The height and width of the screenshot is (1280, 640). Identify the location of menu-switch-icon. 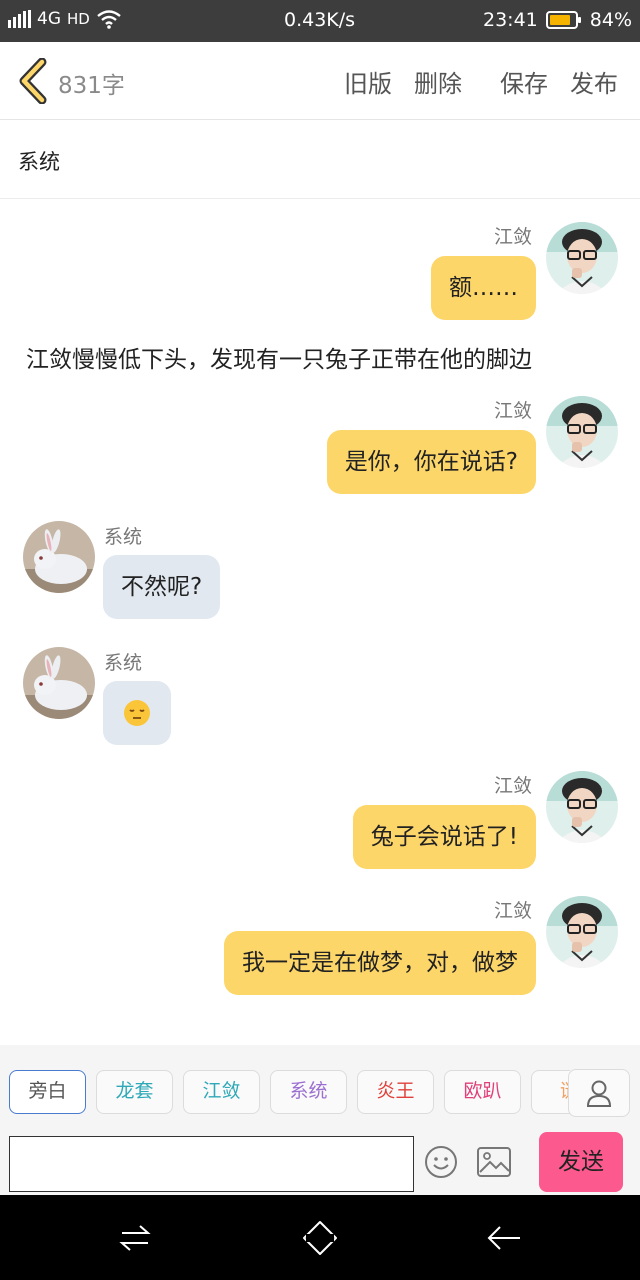
(135, 1238).